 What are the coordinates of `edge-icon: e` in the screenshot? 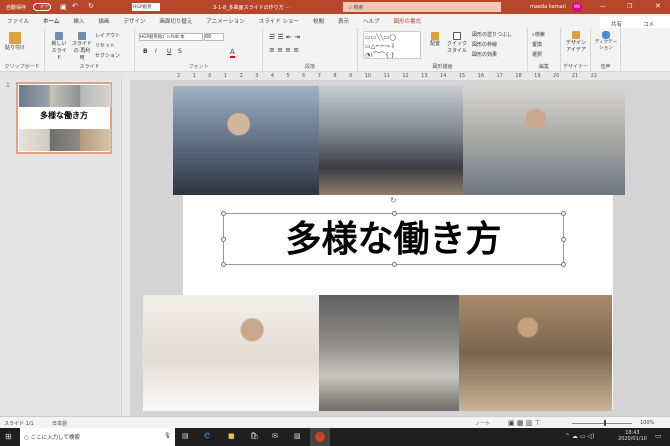 It's located at (207, 435).